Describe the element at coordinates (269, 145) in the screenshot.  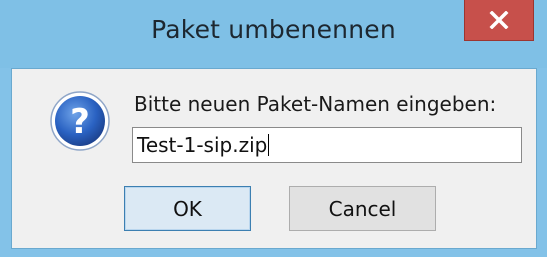
I see `text-caret` at that location.